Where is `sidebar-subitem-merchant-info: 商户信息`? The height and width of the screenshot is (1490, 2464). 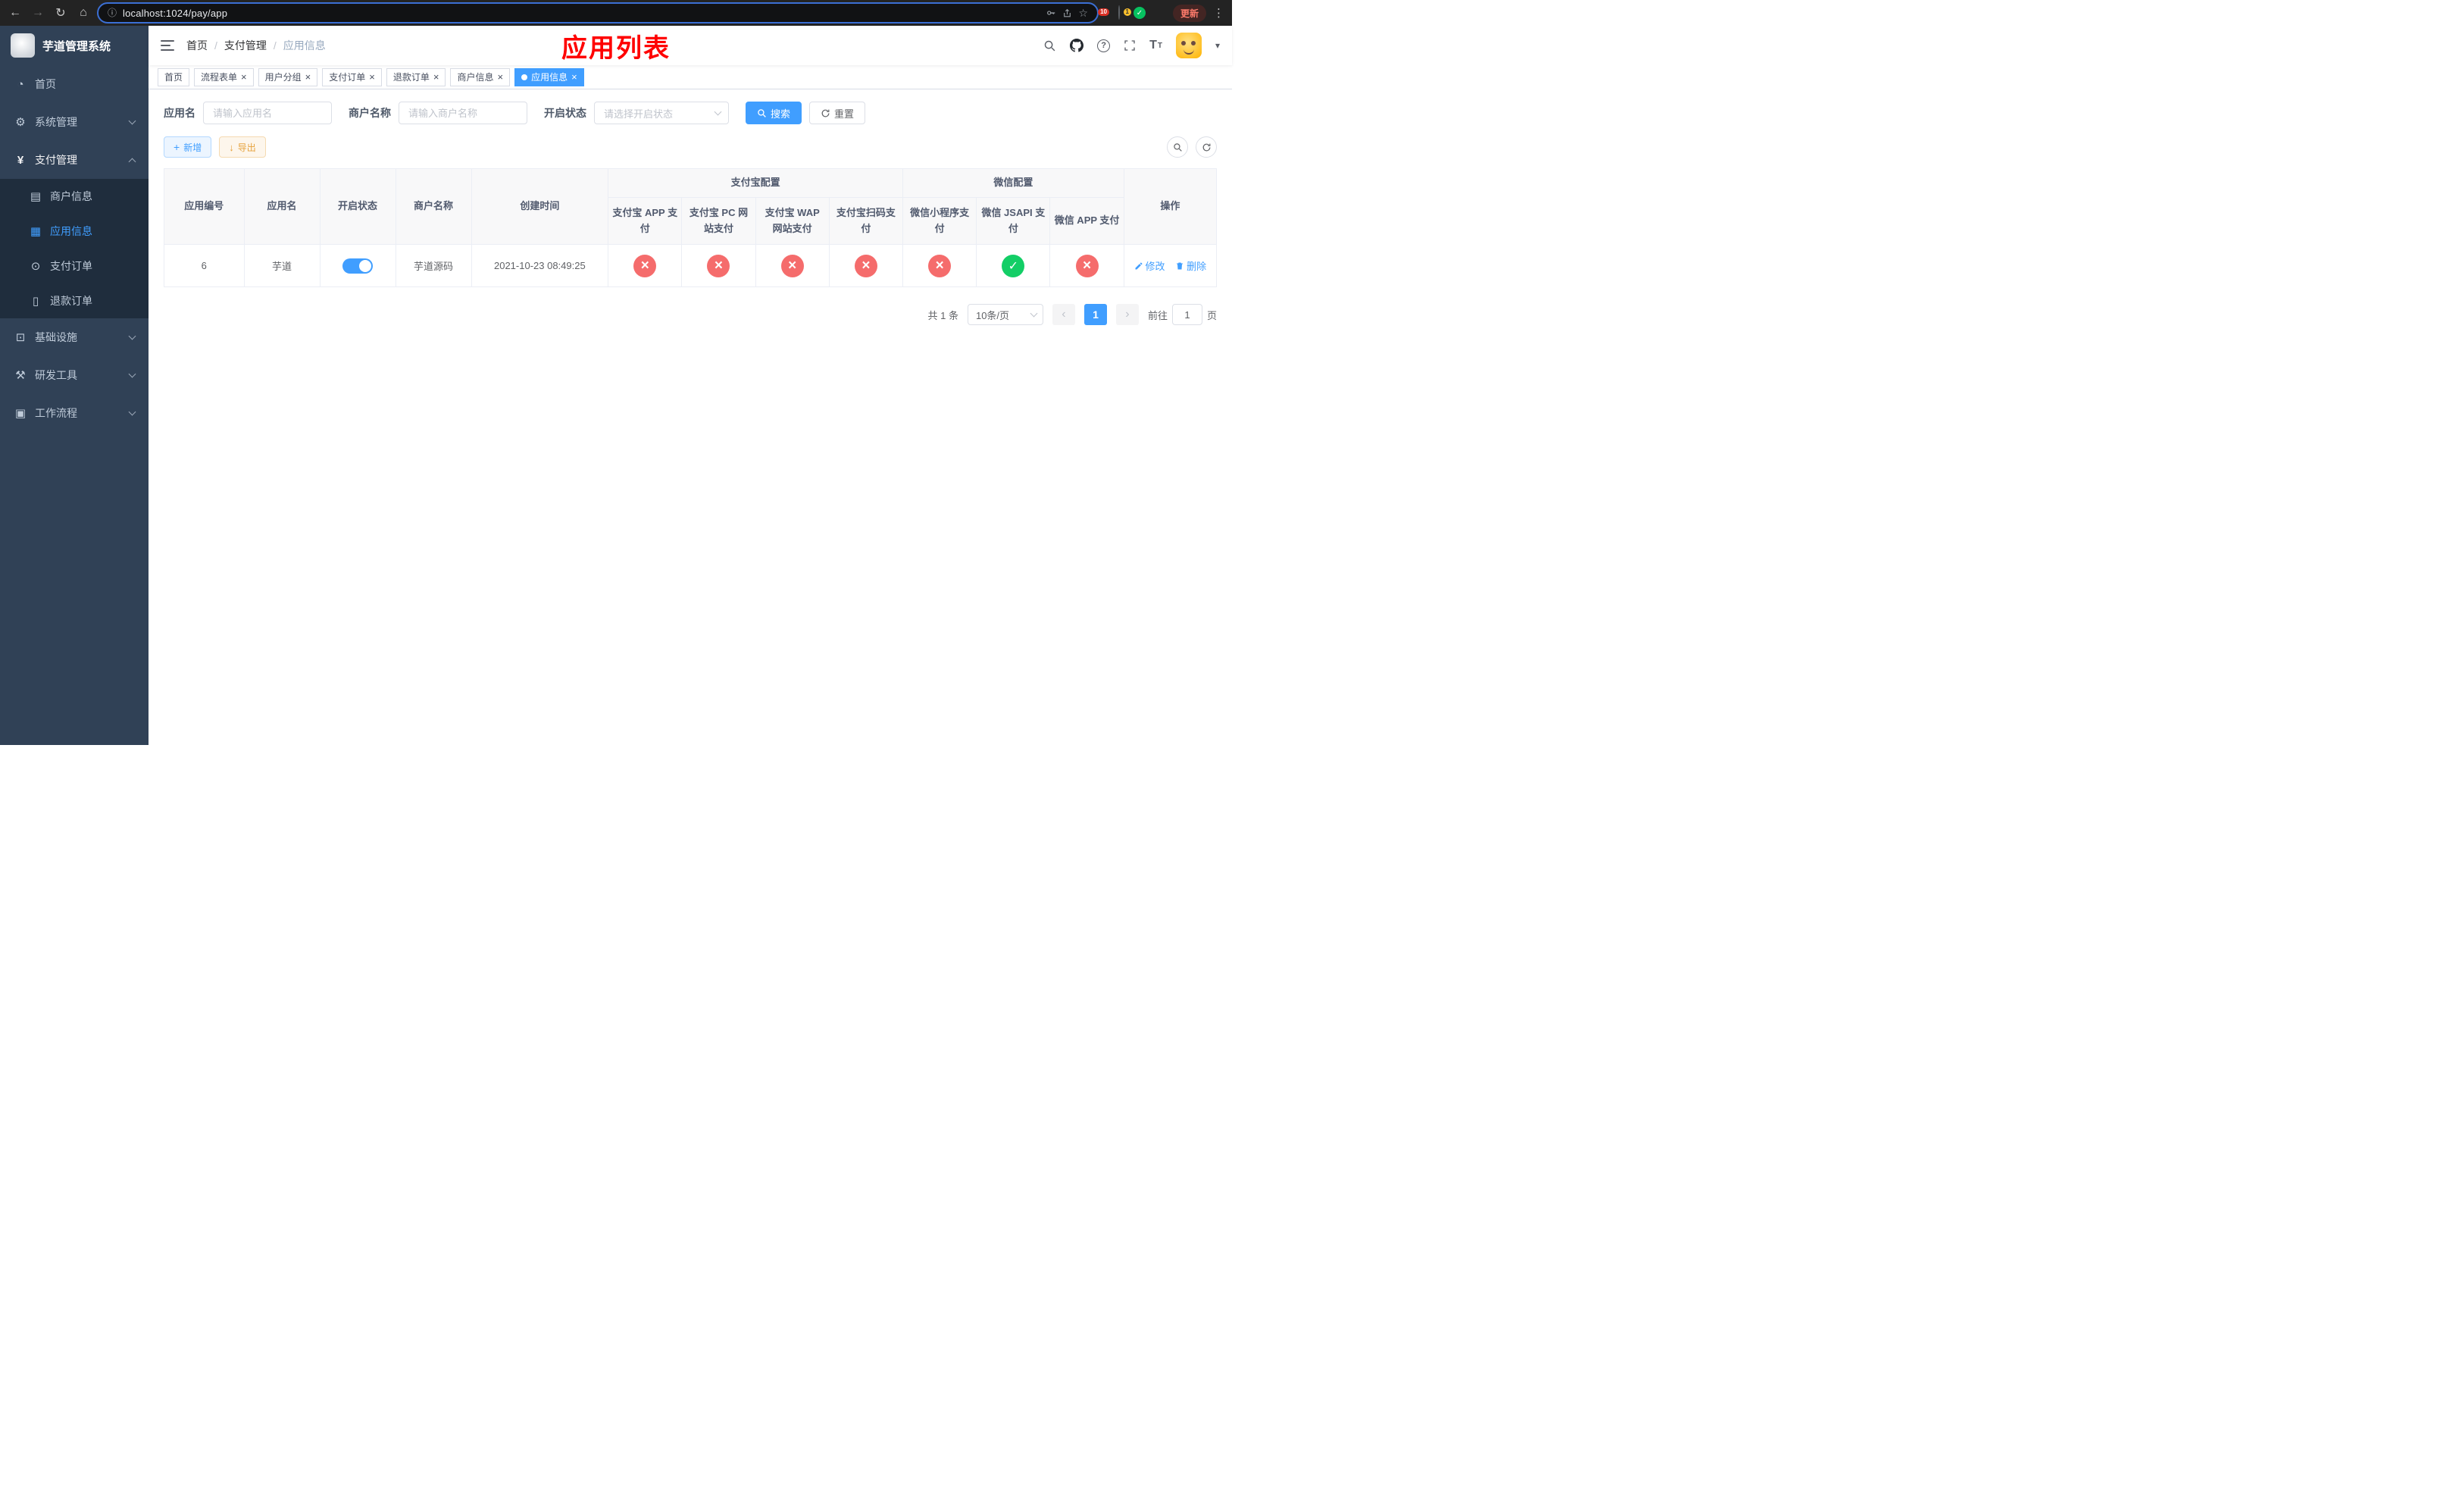
sidebar-subitem-merchant-info: 商户信息 is located at coordinates (74, 197).